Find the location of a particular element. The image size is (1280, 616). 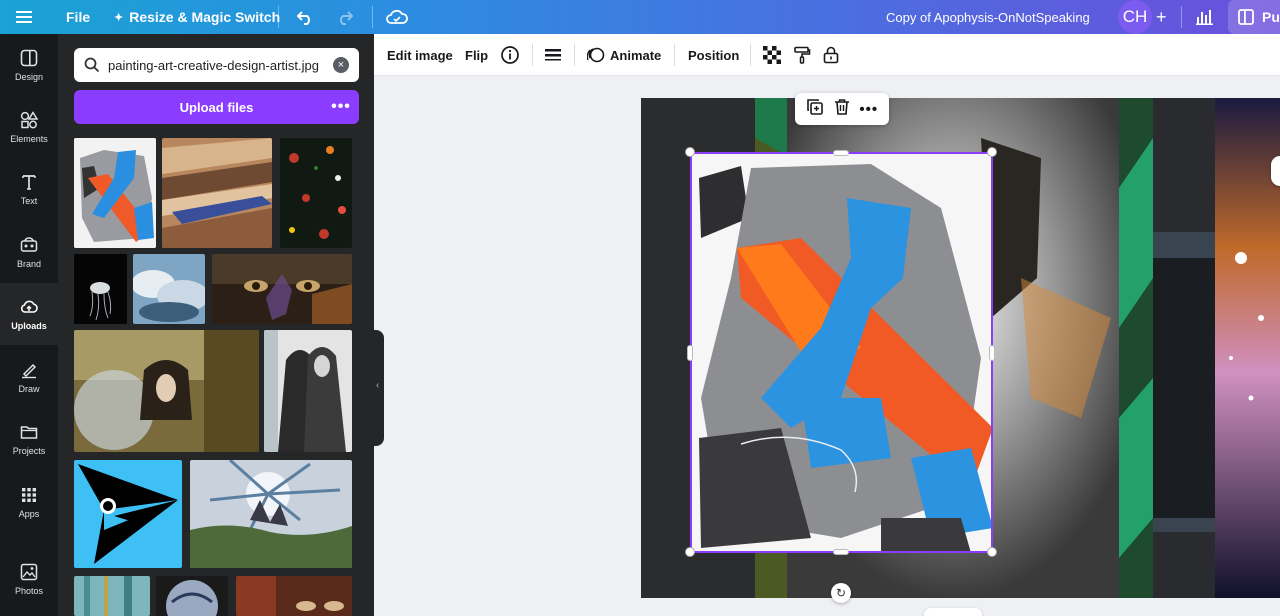

rail-label: Uploads is located at coordinates (29, 325).